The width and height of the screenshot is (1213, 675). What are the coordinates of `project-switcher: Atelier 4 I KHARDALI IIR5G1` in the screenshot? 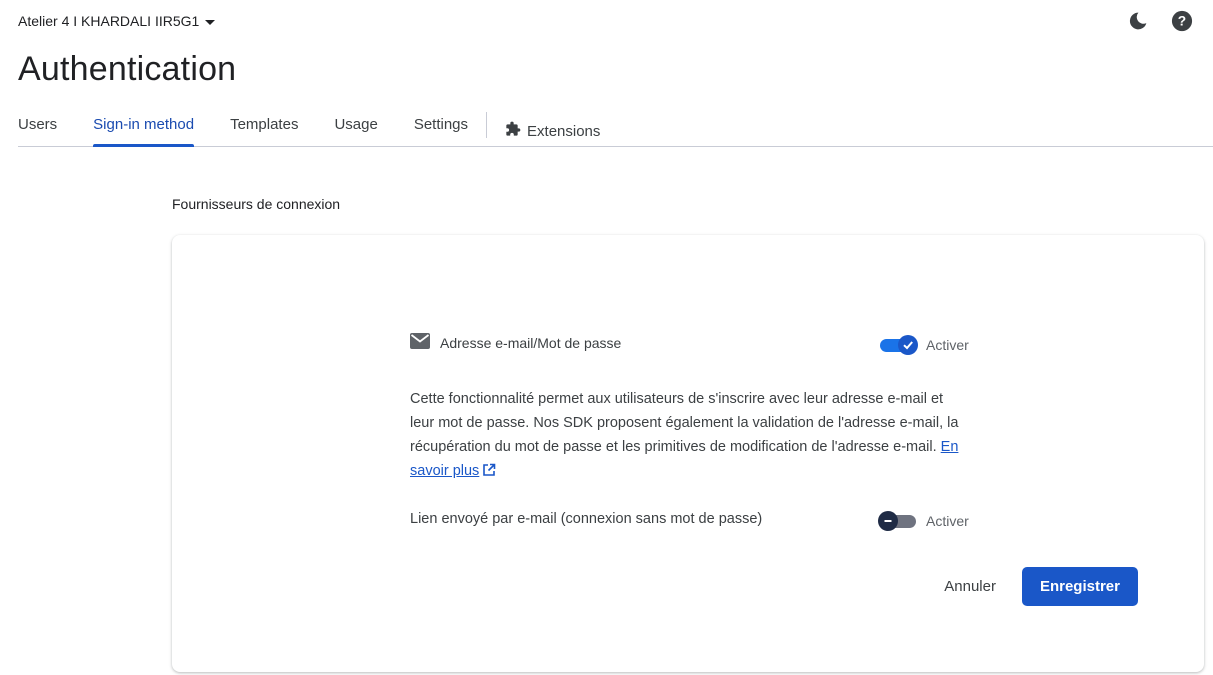 It's located at (117, 21).